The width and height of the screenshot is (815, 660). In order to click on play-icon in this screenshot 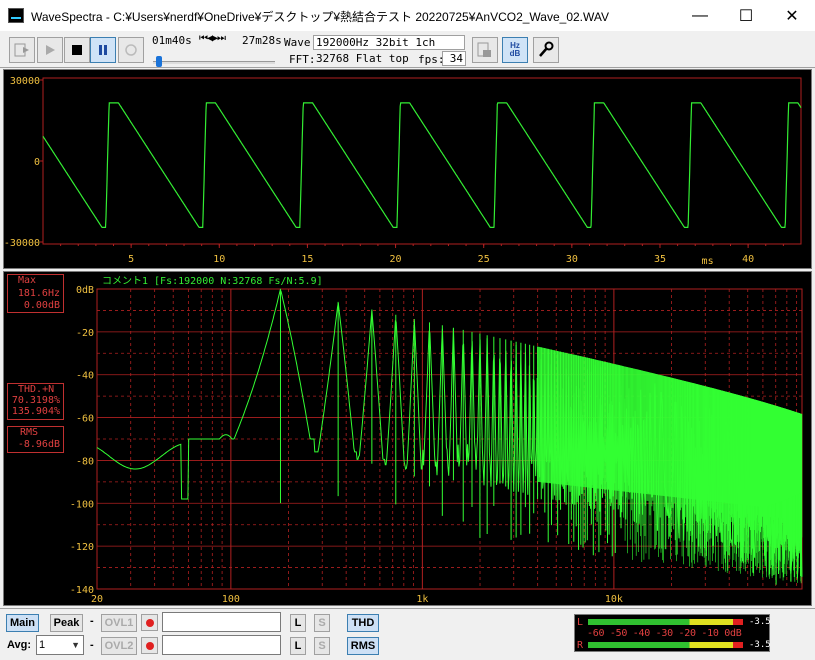, I will do `click(50, 50)`.